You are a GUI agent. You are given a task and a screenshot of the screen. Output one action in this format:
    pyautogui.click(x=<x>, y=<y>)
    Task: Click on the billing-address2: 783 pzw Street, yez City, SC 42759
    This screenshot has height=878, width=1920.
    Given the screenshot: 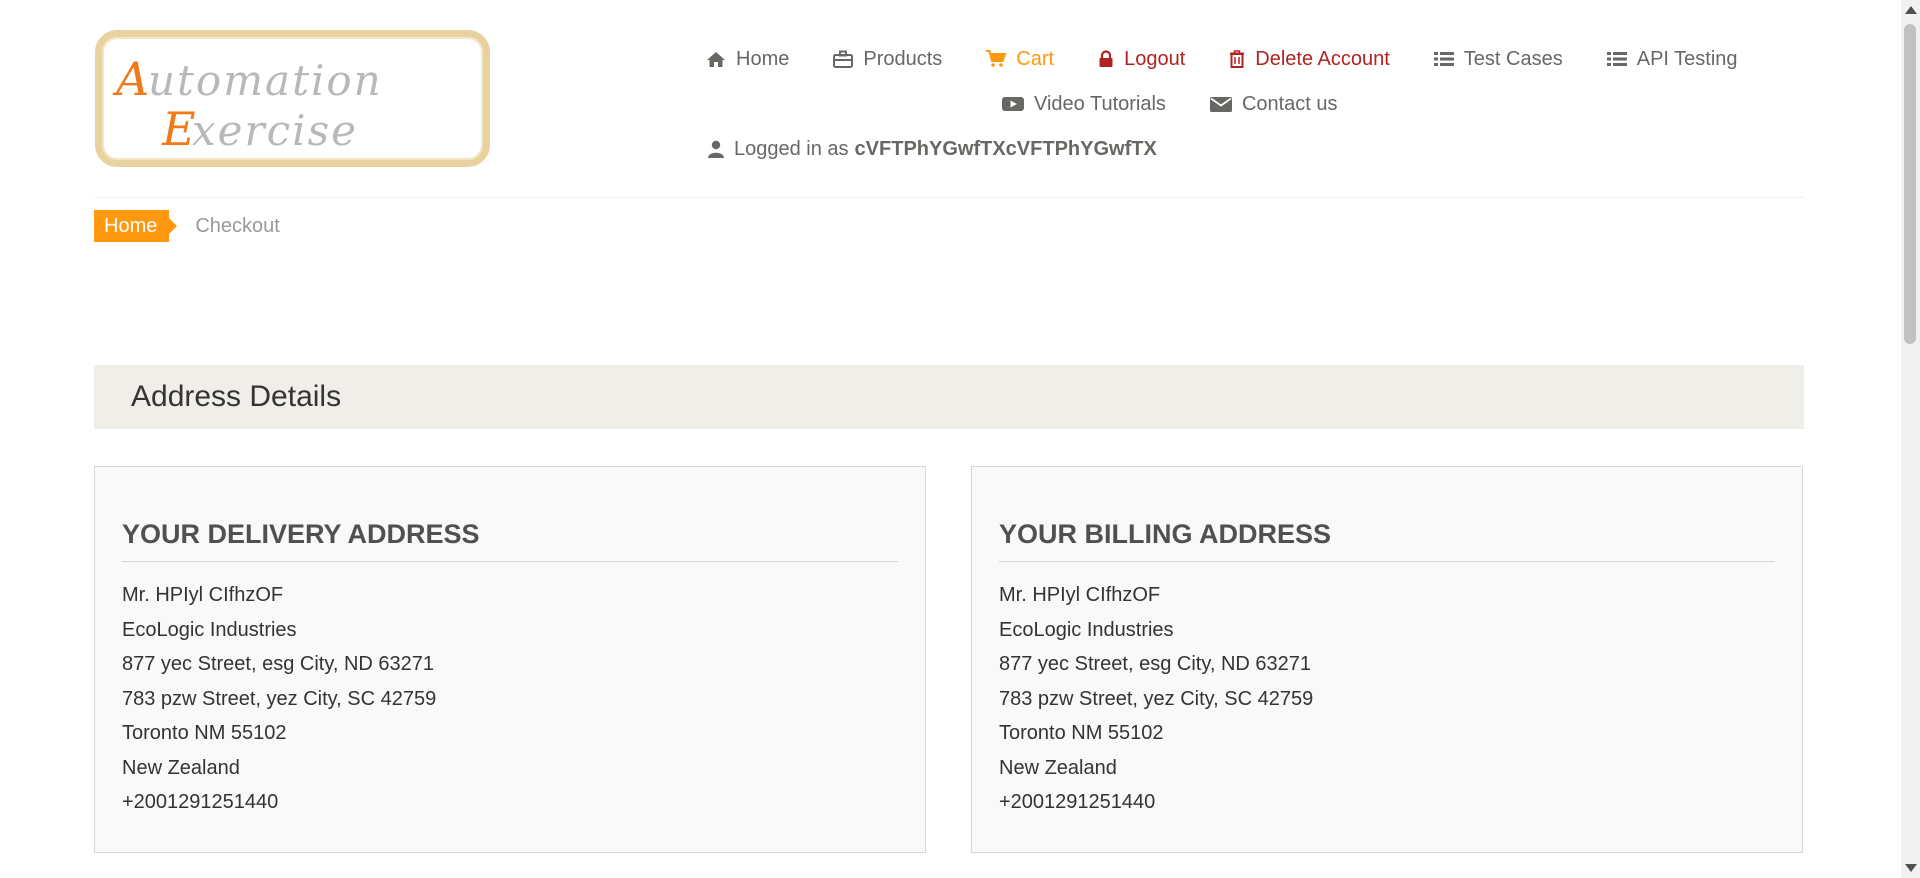 What is the action you would take?
    pyautogui.click(x=1156, y=698)
    